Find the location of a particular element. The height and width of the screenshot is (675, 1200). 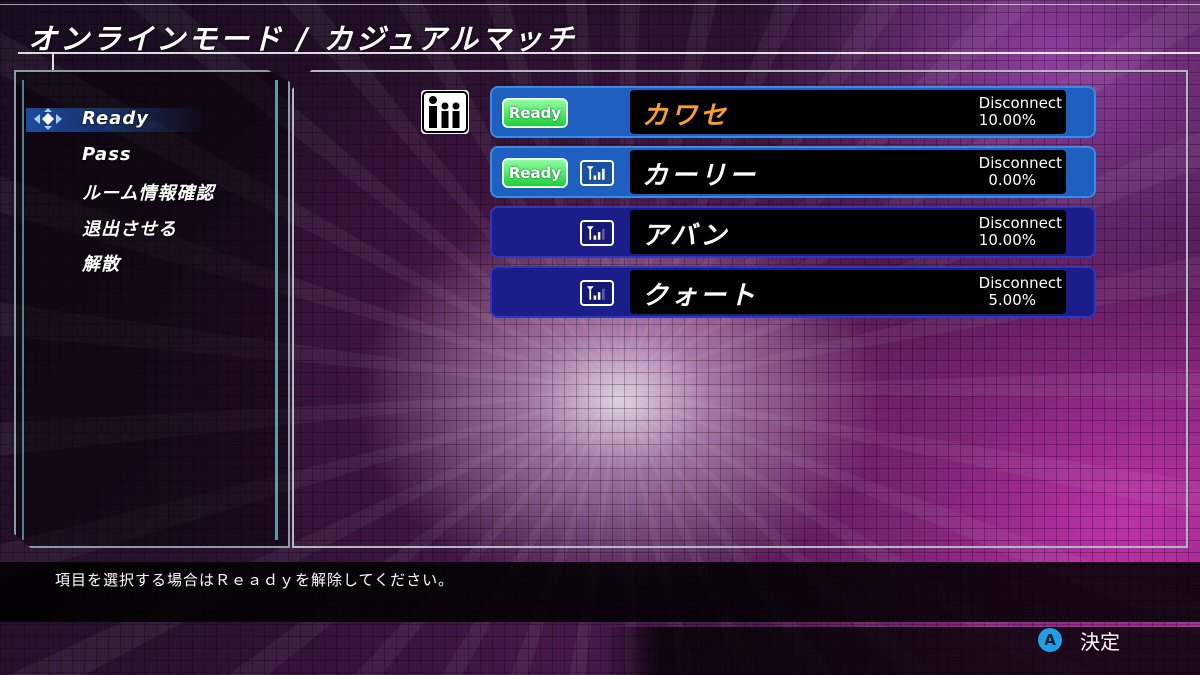

menu-item-ready: Ready is located at coordinates (148, 126).